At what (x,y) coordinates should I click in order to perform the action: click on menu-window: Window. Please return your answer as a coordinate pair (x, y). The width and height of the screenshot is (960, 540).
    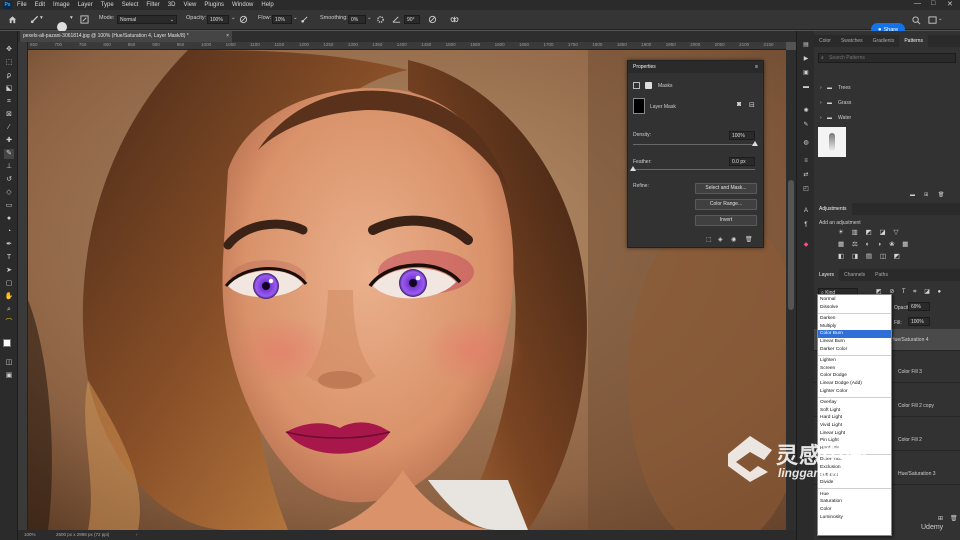
    Looking at the image, I should click on (242, 5).